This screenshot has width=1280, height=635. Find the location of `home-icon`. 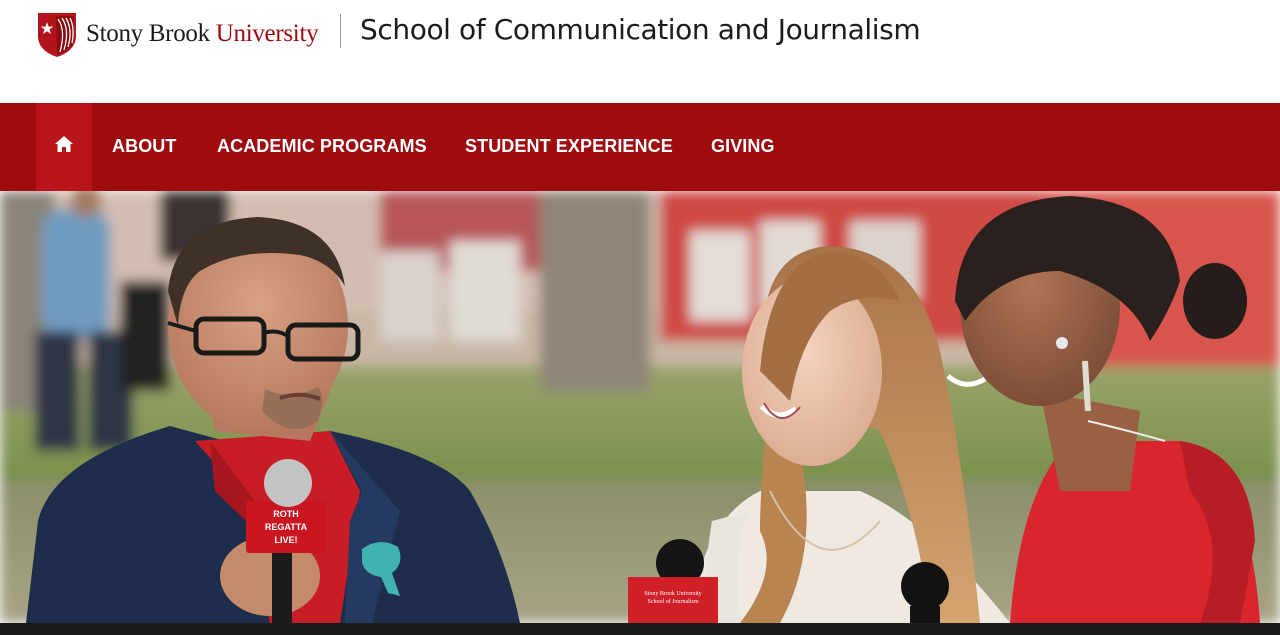

home-icon is located at coordinates (64, 144).